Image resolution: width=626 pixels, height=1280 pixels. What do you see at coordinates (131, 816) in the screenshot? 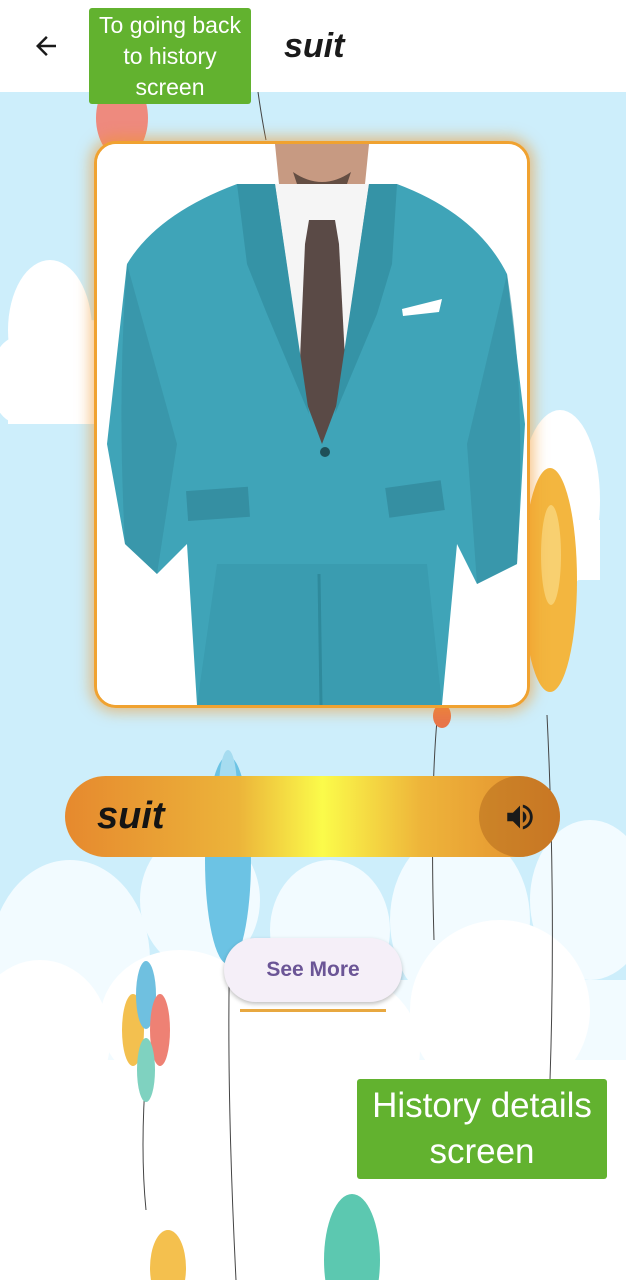
I see `word-label: suit` at bounding box center [131, 816].